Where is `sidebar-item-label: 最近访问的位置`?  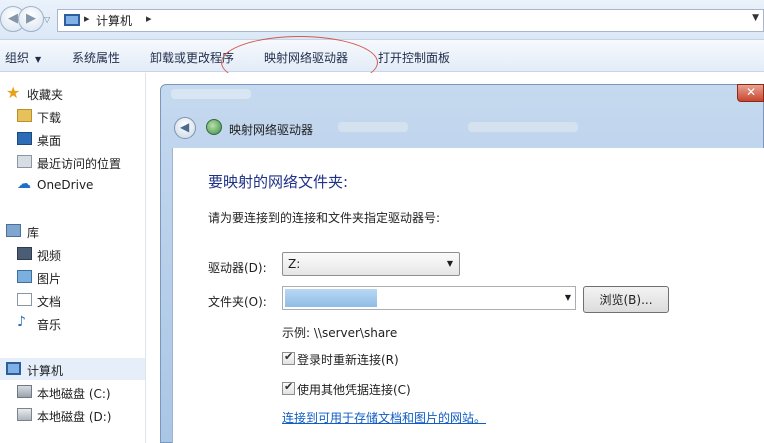 sidebar-item-label: 最近访问的位置 is located at coordinates (79, 164).